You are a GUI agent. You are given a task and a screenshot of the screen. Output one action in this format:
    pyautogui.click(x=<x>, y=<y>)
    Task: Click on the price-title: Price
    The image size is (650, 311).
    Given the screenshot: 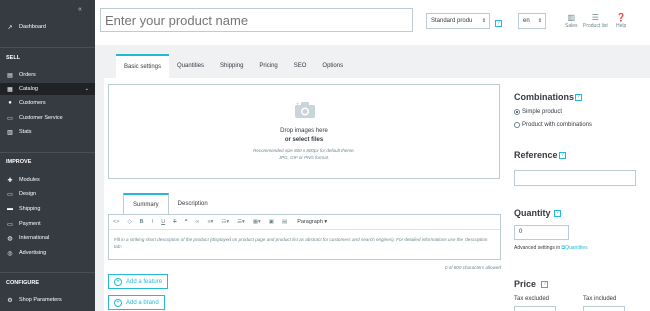 What is the action you would take?
    pyautogui.click(x=525, y=284)
    